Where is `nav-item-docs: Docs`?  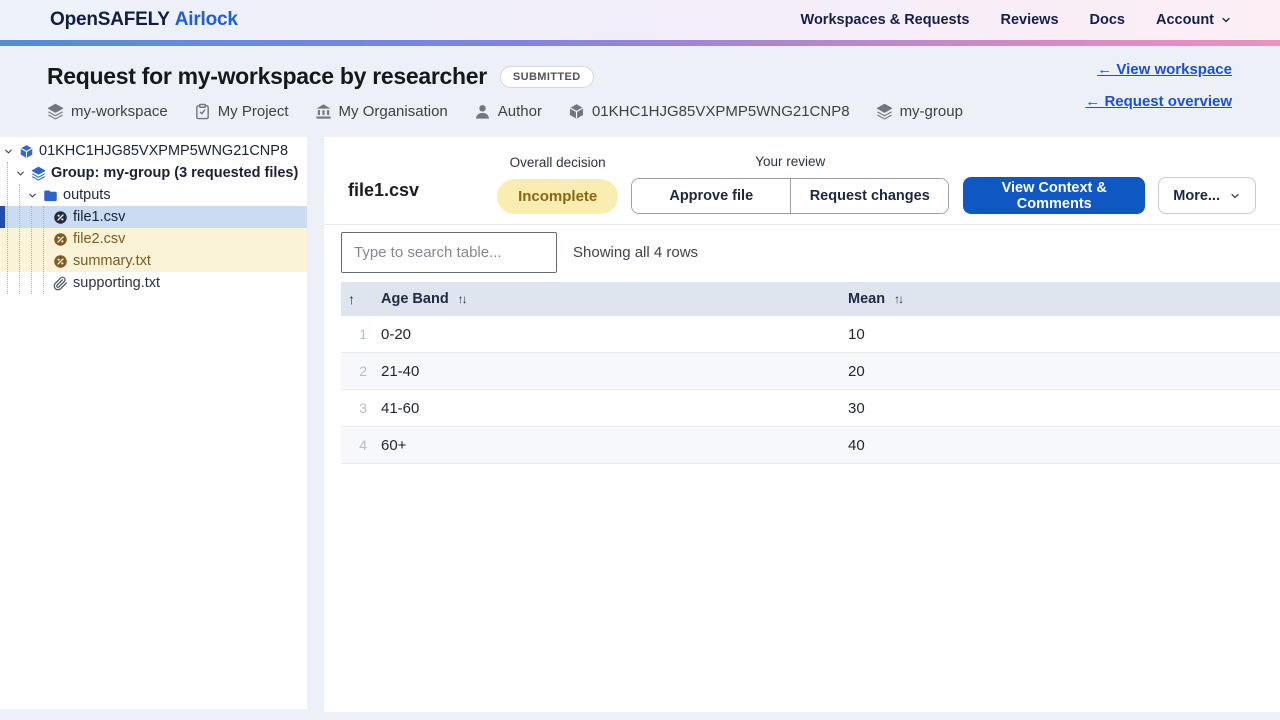 nav-item-docs: Docs is located at coordinates (1107, 20).